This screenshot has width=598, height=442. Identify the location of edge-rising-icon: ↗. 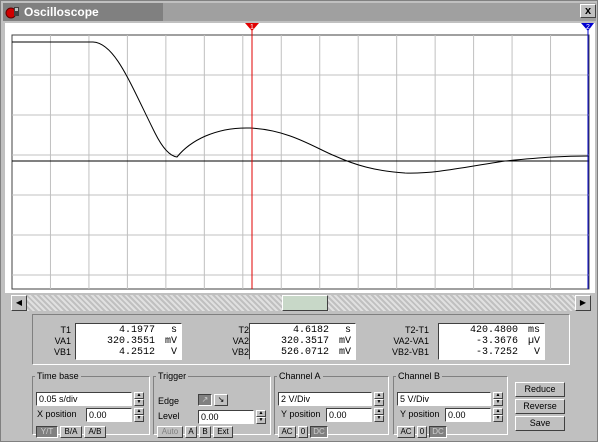
(205, 400).